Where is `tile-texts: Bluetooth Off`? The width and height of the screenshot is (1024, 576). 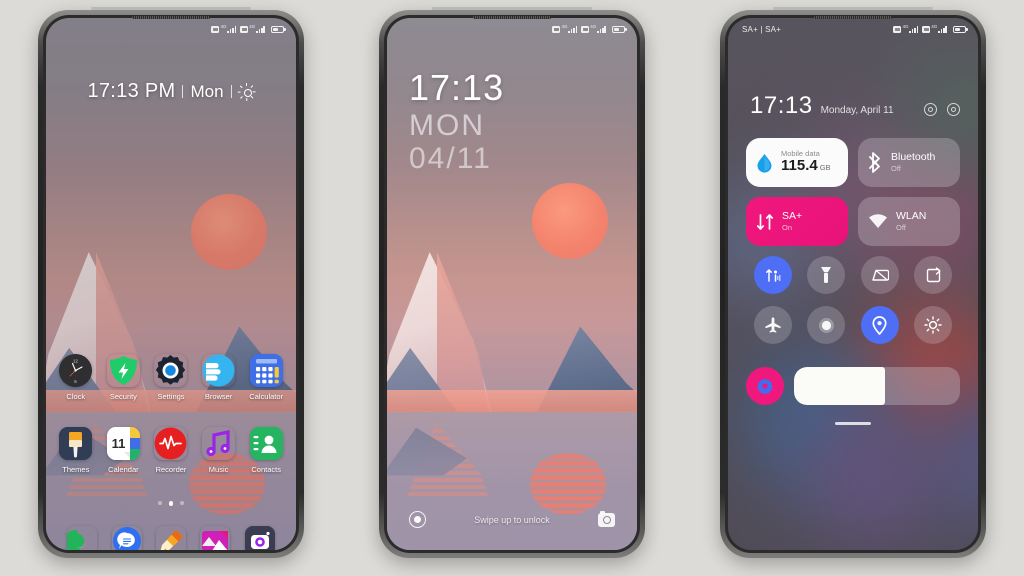 tile-texts: Bluetooth Off is located at coordinates (913, 162).